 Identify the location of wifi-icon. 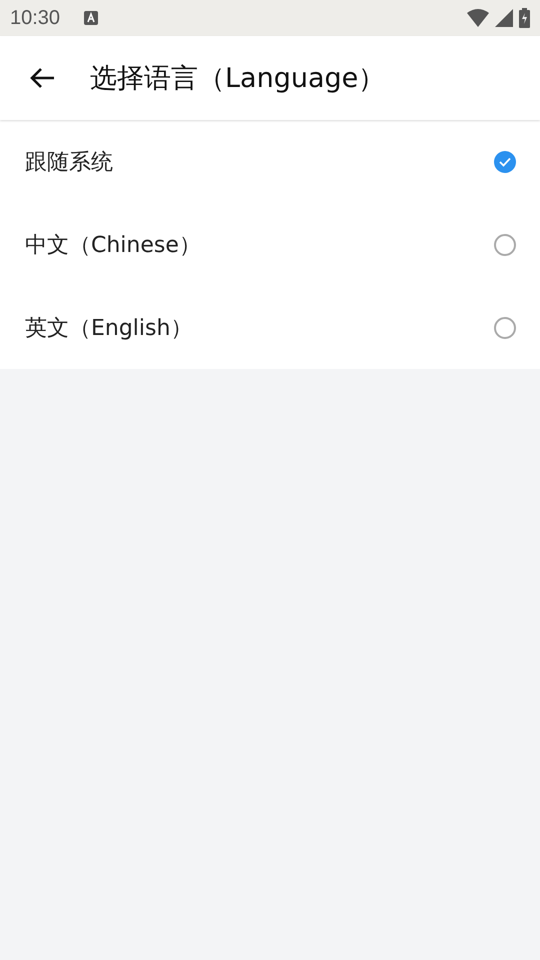
(478, 18).